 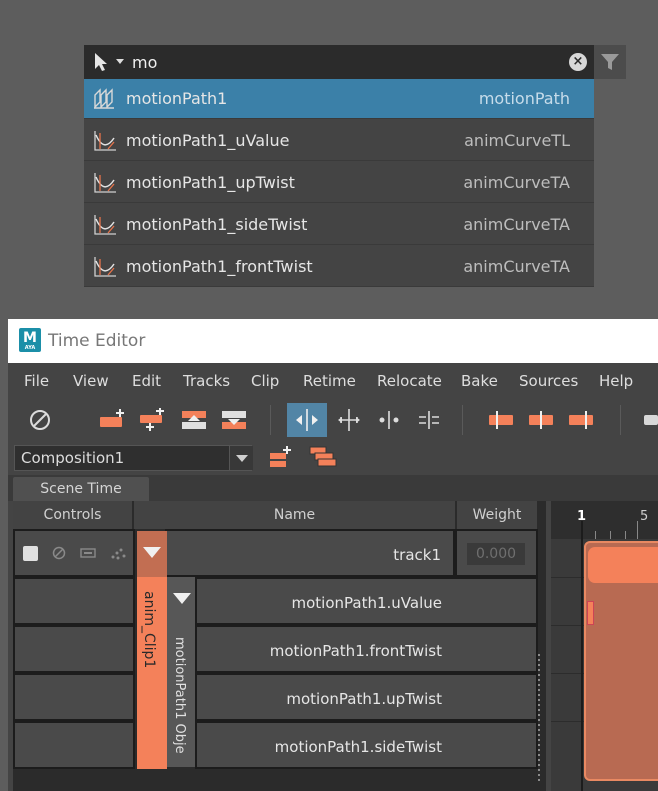 I want to click on search-result-fronttwist: motionPath1_frontTwist animCurveTA, so click(x=339, y=267).